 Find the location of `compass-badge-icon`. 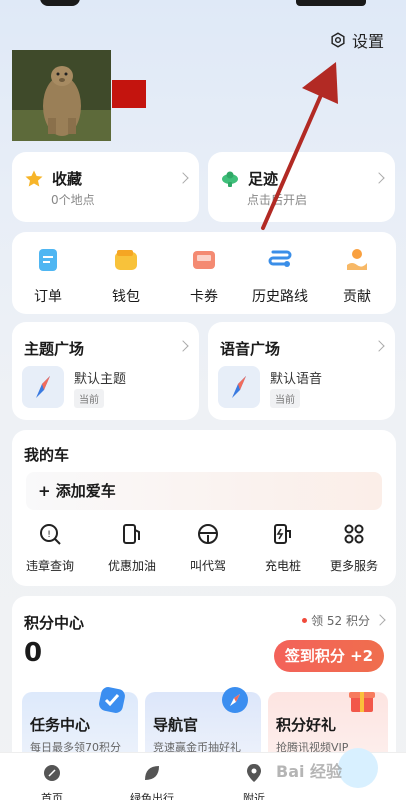

compass-badge-icon is located at coordinates (235, 700).